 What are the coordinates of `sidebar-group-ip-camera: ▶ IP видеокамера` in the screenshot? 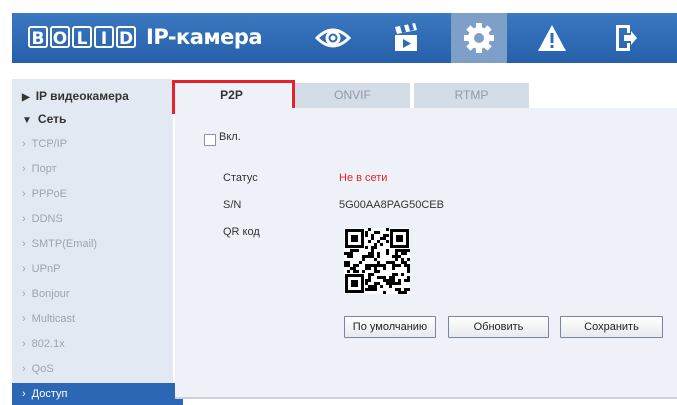 It's located at (97, 96).